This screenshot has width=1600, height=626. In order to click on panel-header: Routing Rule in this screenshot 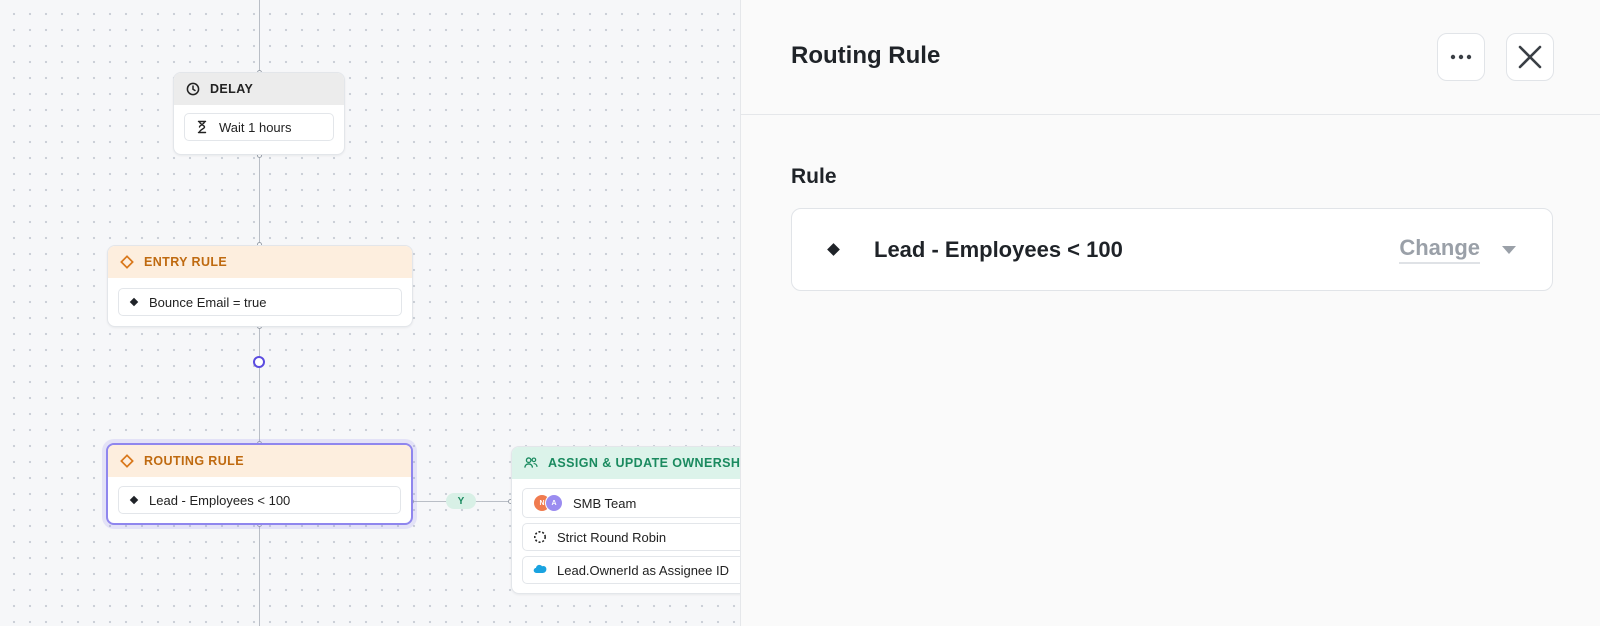, I will do `click(1170, 57)`.